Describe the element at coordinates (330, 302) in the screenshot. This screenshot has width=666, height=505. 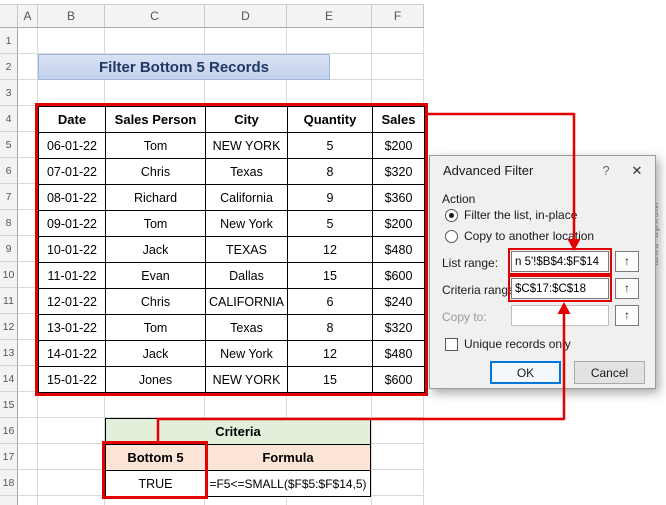
I see `table-cell: 6` at that location.